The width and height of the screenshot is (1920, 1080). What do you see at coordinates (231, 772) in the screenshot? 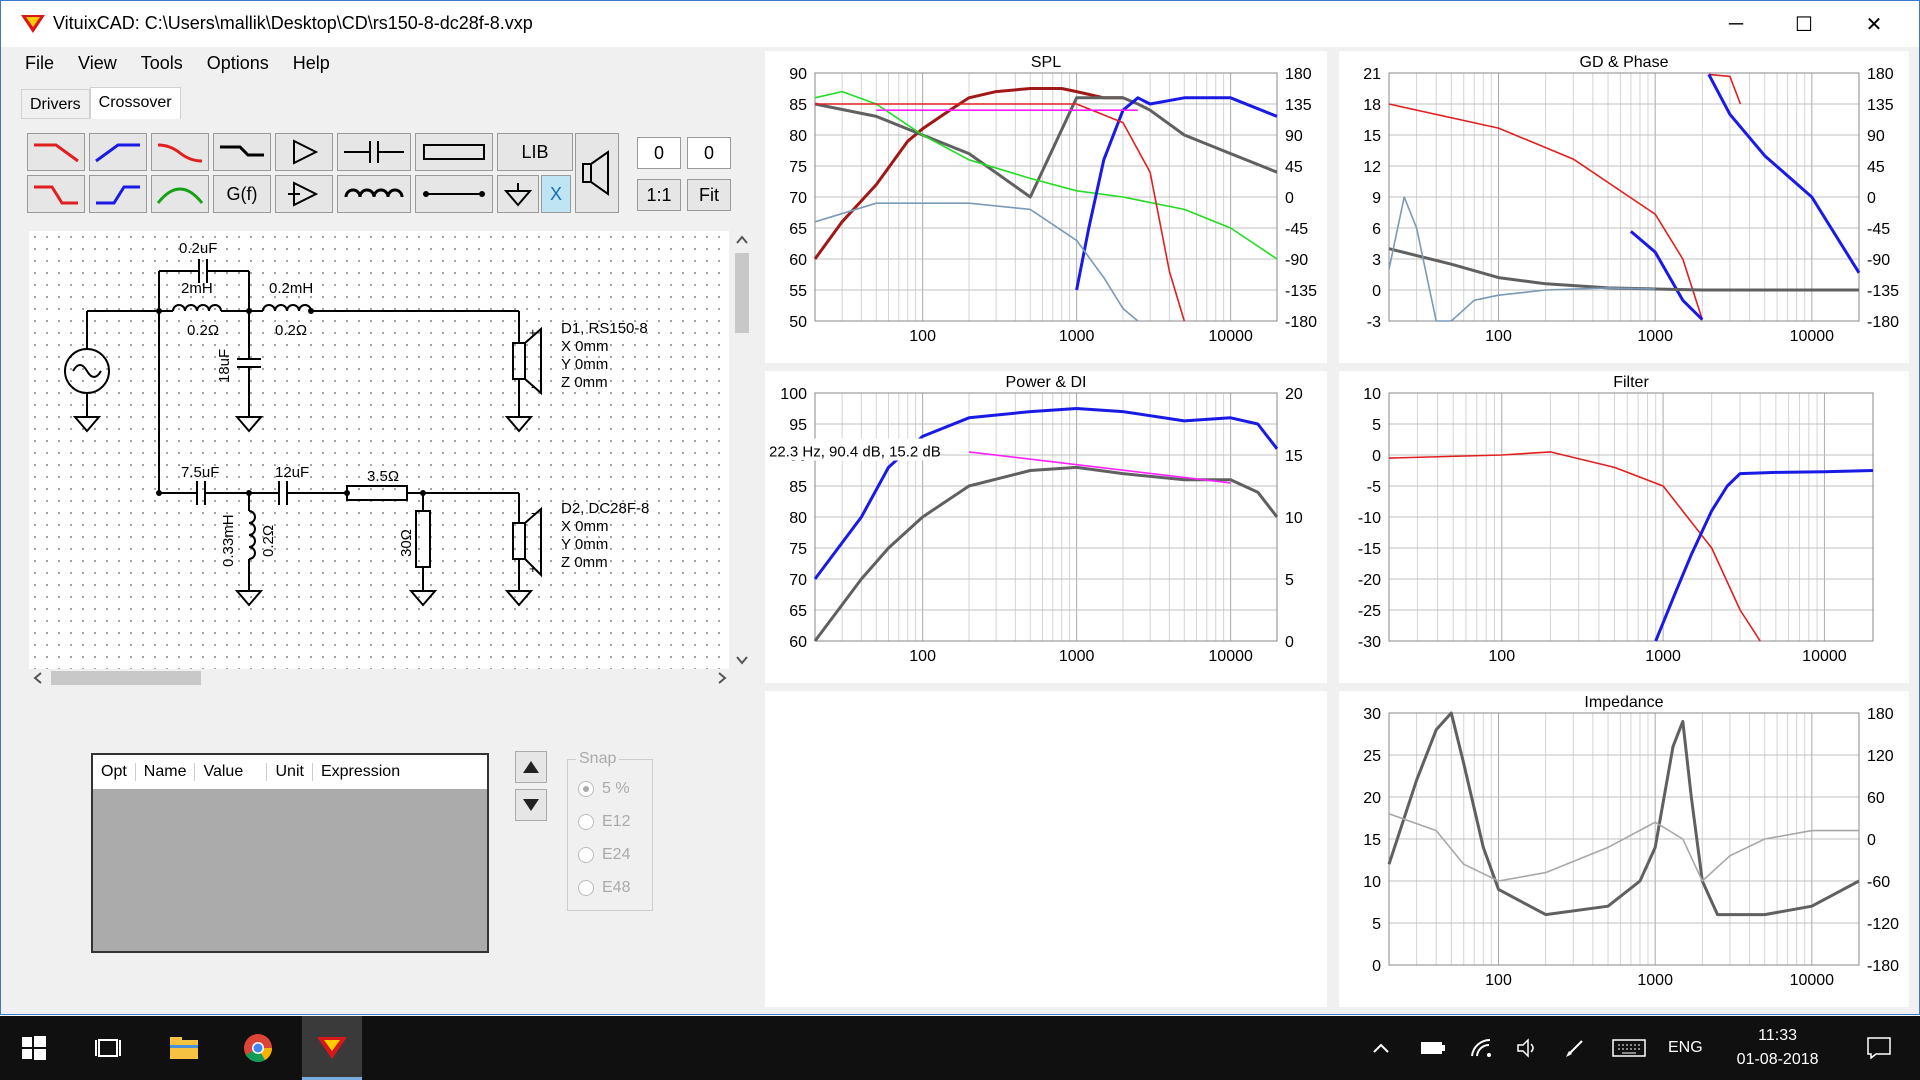
I see `col-value: Value` at bounding box center [231, 772].